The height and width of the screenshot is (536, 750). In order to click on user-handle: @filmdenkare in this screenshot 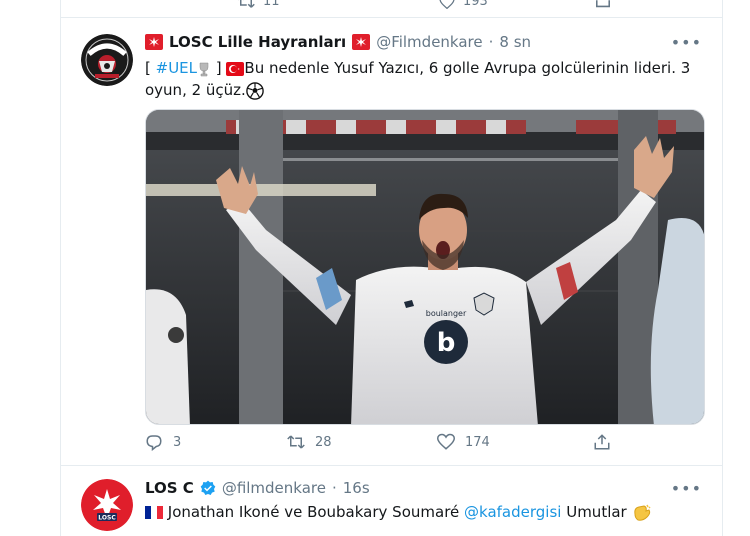, I will do `click(274, 488)`.